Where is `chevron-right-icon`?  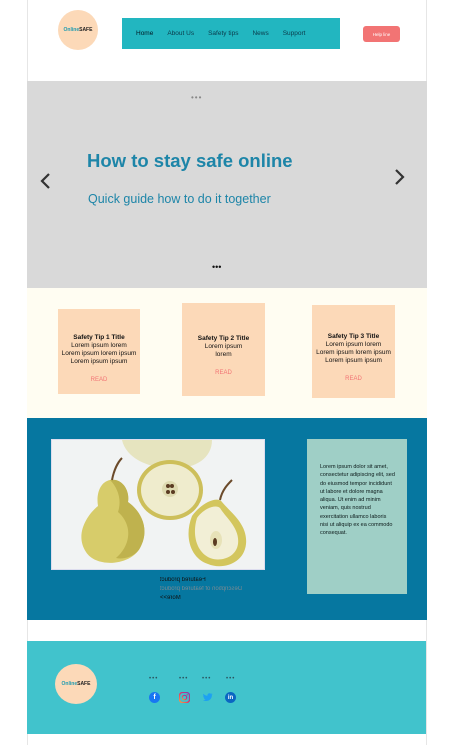
chevron-right-icon is located at coordinates (400, 179).